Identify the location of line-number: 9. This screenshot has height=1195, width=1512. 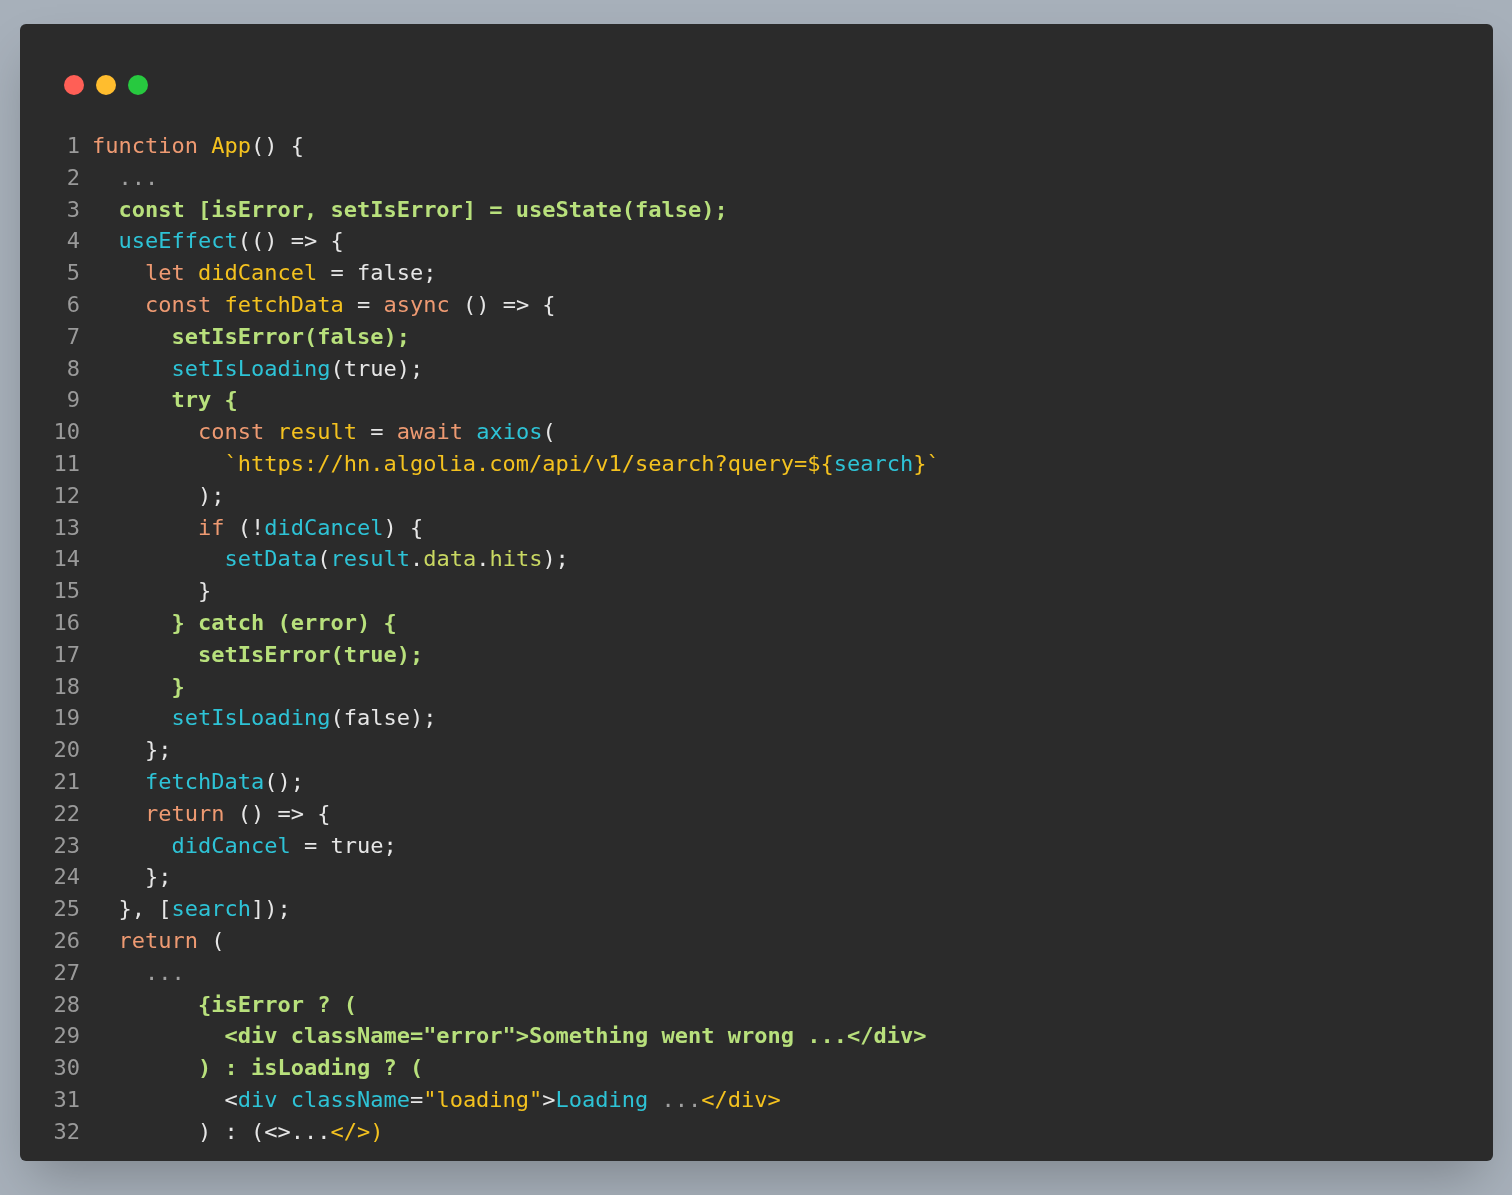
(72, 400).